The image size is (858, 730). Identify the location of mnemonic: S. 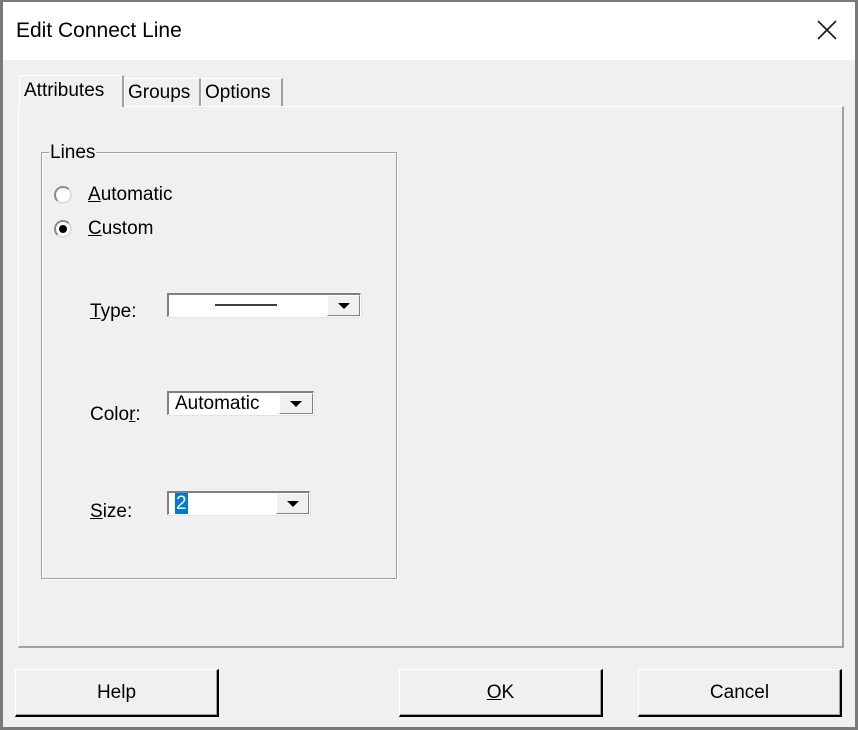
(96, 511).